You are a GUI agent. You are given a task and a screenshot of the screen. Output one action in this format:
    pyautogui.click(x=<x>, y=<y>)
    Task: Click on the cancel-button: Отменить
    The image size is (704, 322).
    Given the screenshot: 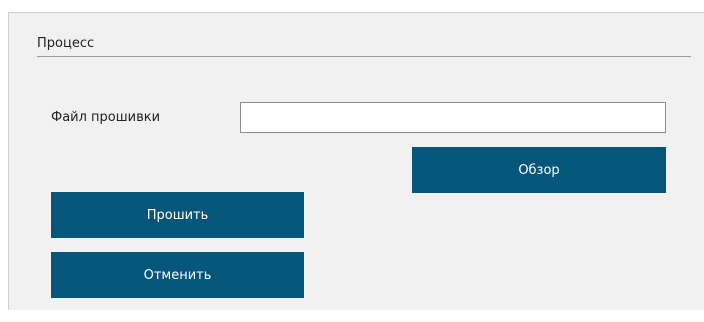 What is the action you would take?
    pyautogui.click(x=177, y=275)
    